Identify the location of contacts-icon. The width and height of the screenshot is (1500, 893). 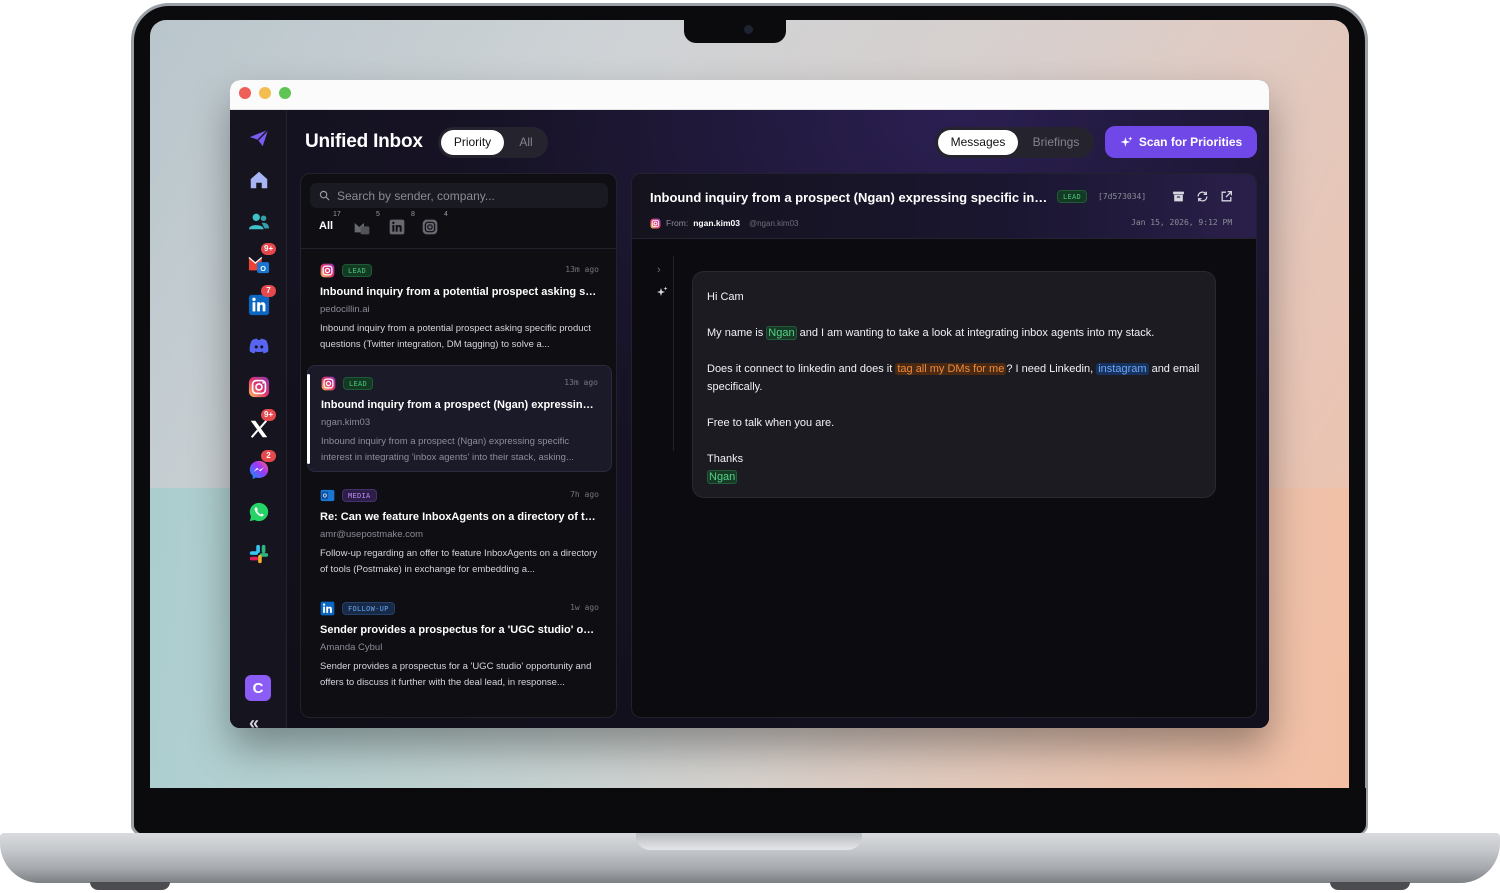
(258, 220).